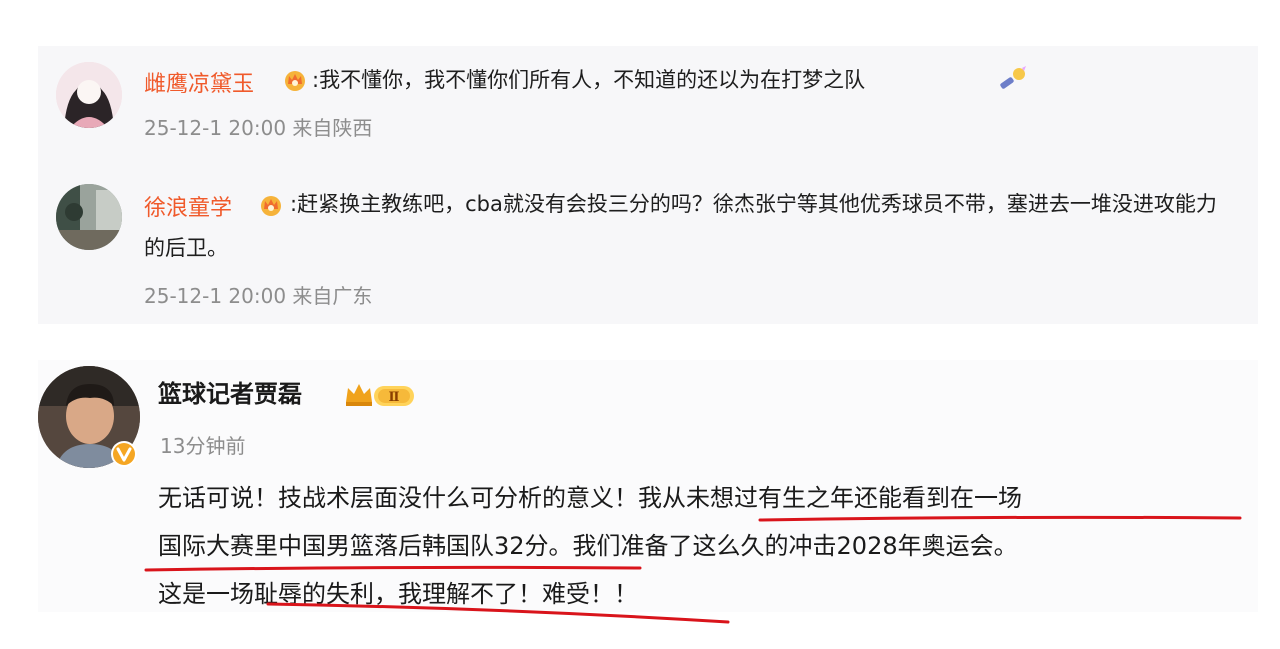  I want to click on crown-badge-icon, so click(295, 80).